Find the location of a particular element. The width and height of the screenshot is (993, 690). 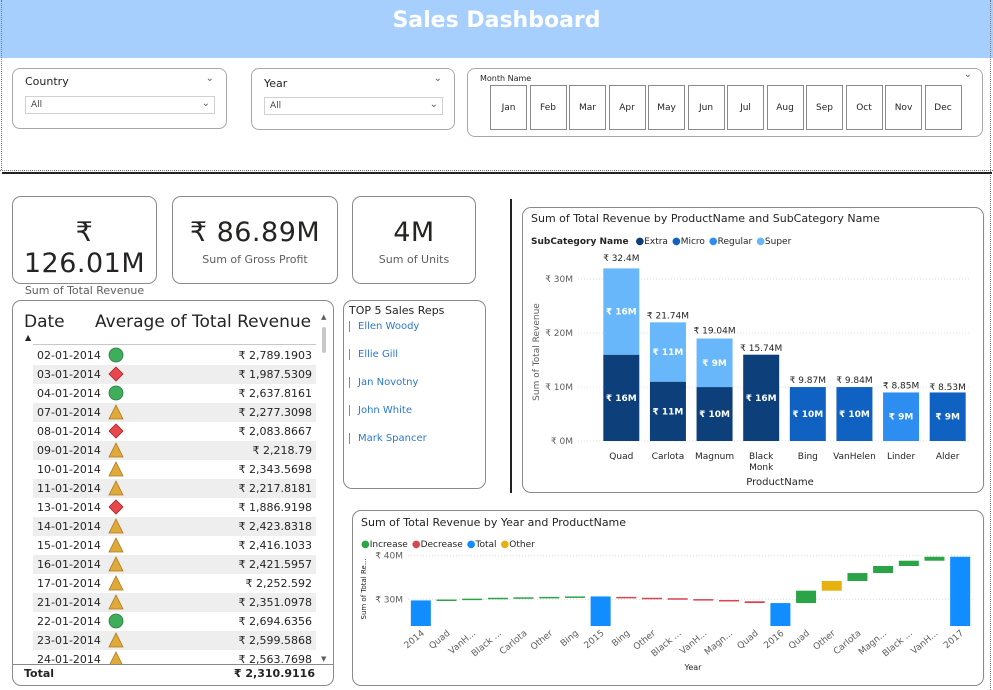

kpi-card-gross-profit: ₹ 86.89M Sum of Gross Profit is located at coordinates (255, 240).